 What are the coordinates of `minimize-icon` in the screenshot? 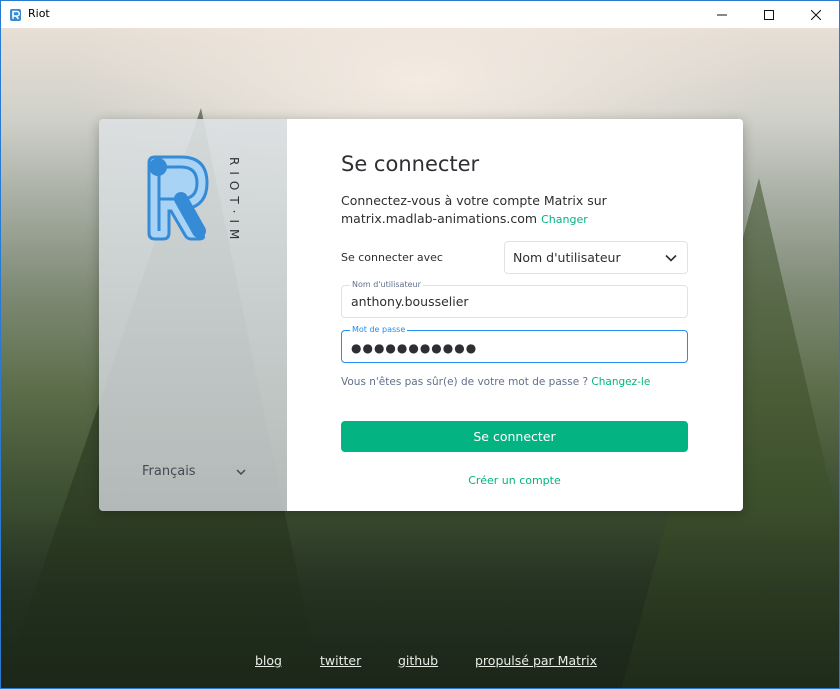 It's located at (722, 14).